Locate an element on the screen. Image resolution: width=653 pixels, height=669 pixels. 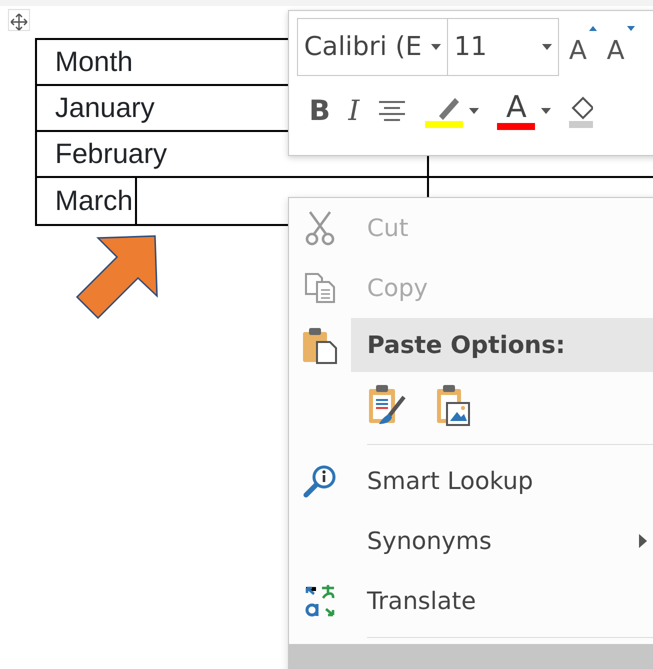
font-name-field: Calibri (E is located at coordinates (372, 47).